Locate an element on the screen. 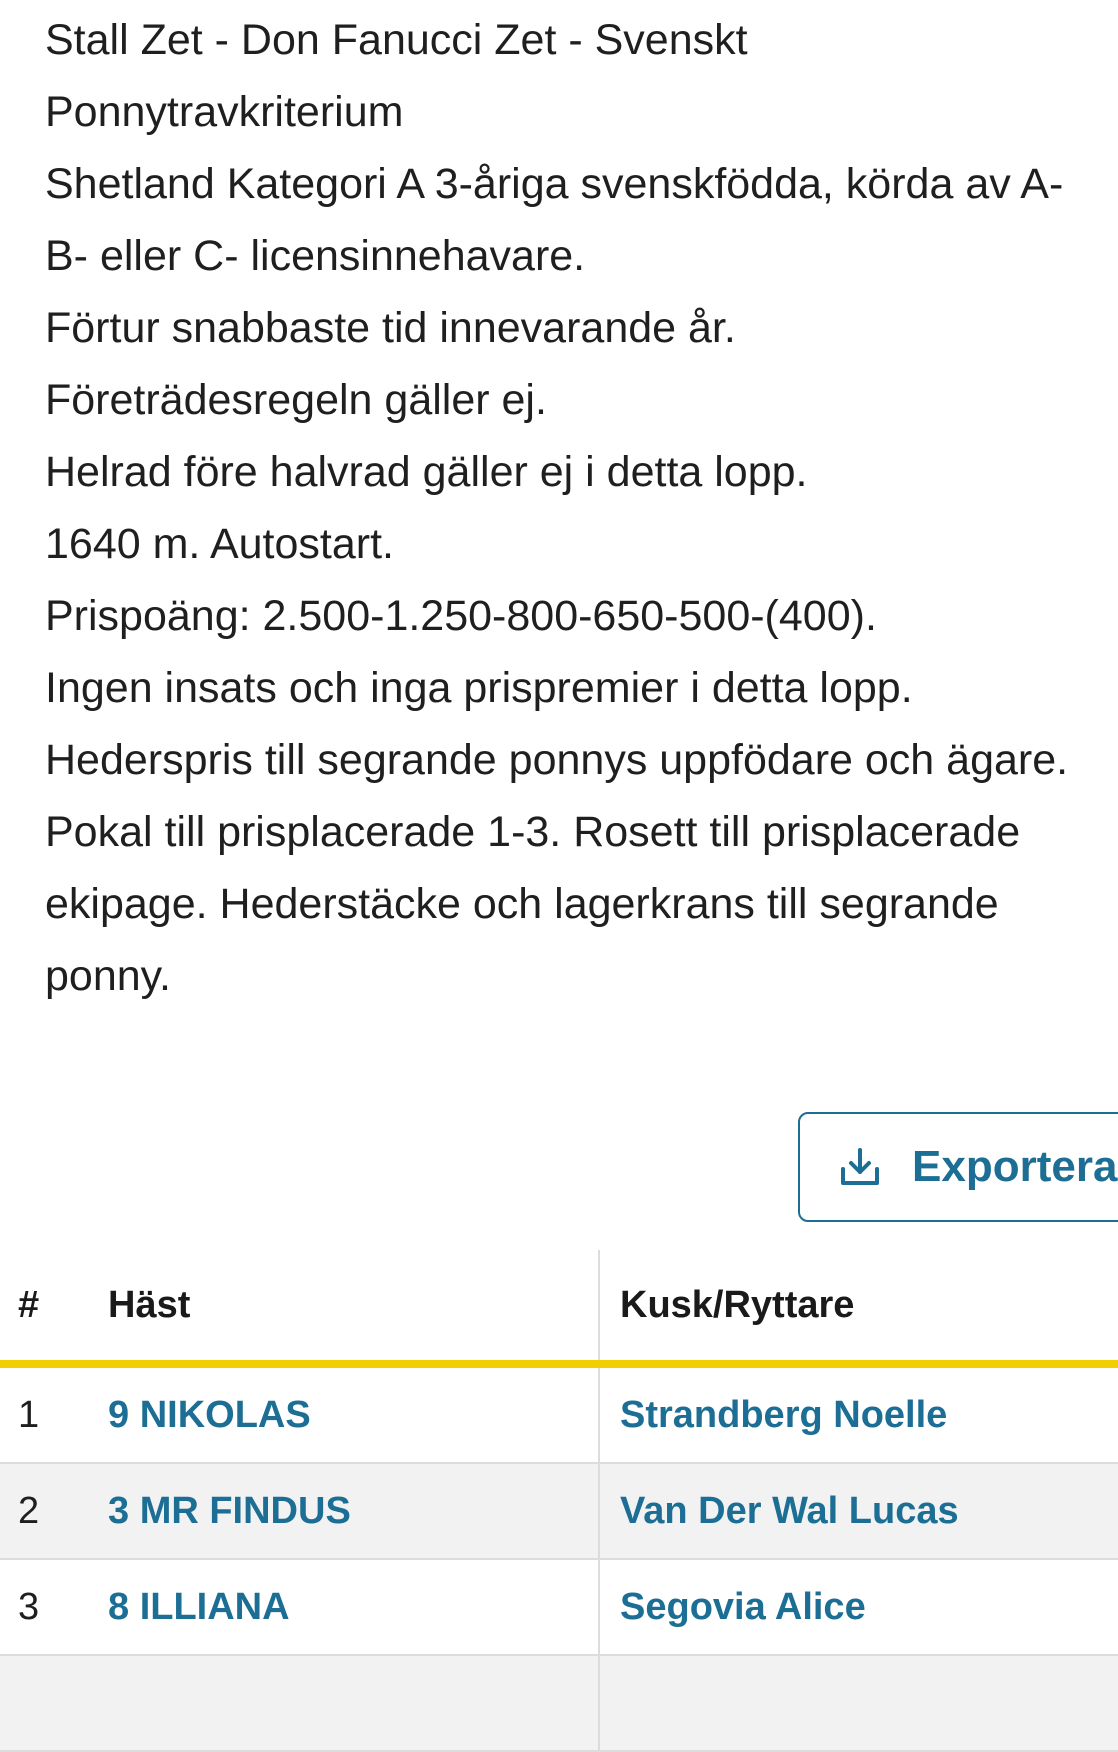 Image resolution: width=1118 pixels, height=1752 pixels. export-button: Exportera is located at coordinates (958, 1167).